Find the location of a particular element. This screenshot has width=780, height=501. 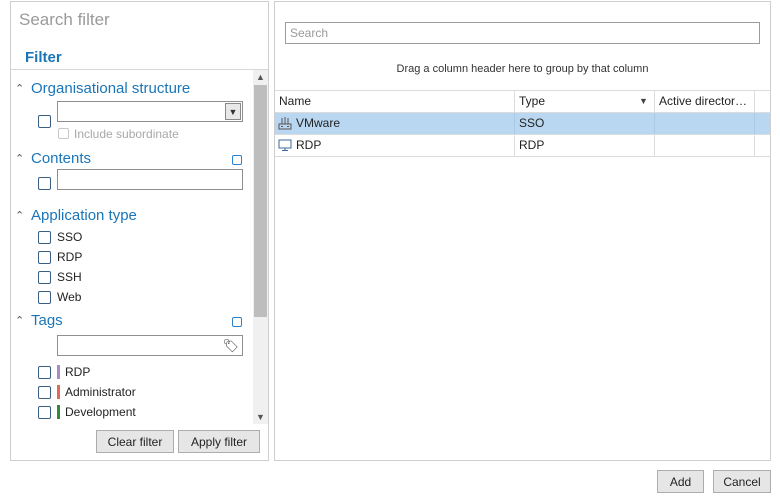

scroll-down-icon: ▼ is located at coordinates (260, 417).